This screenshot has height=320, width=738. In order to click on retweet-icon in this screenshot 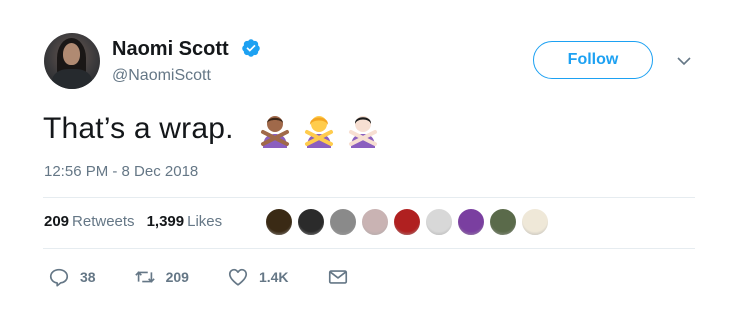, I will do `click(144, 277)`.